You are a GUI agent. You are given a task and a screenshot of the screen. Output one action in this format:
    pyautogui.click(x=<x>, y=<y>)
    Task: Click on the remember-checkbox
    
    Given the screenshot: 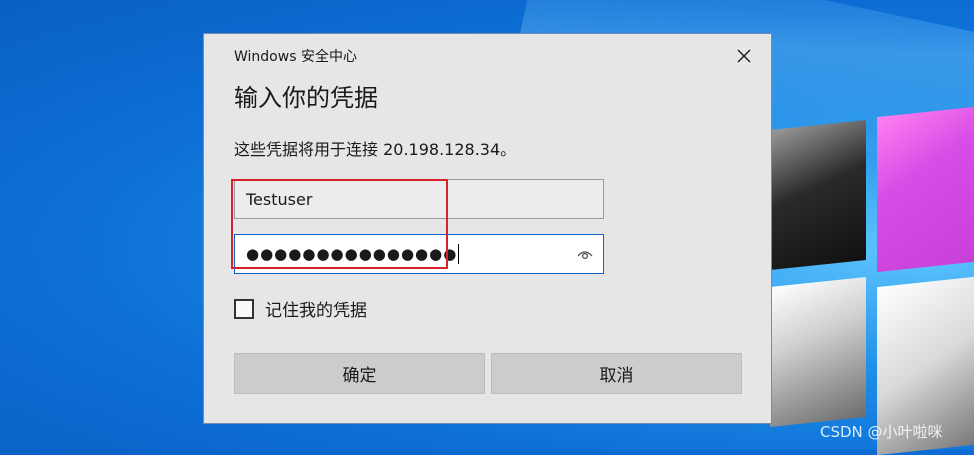 What is the action you would take?
    pyautogui.click(x=244, y=308)
    